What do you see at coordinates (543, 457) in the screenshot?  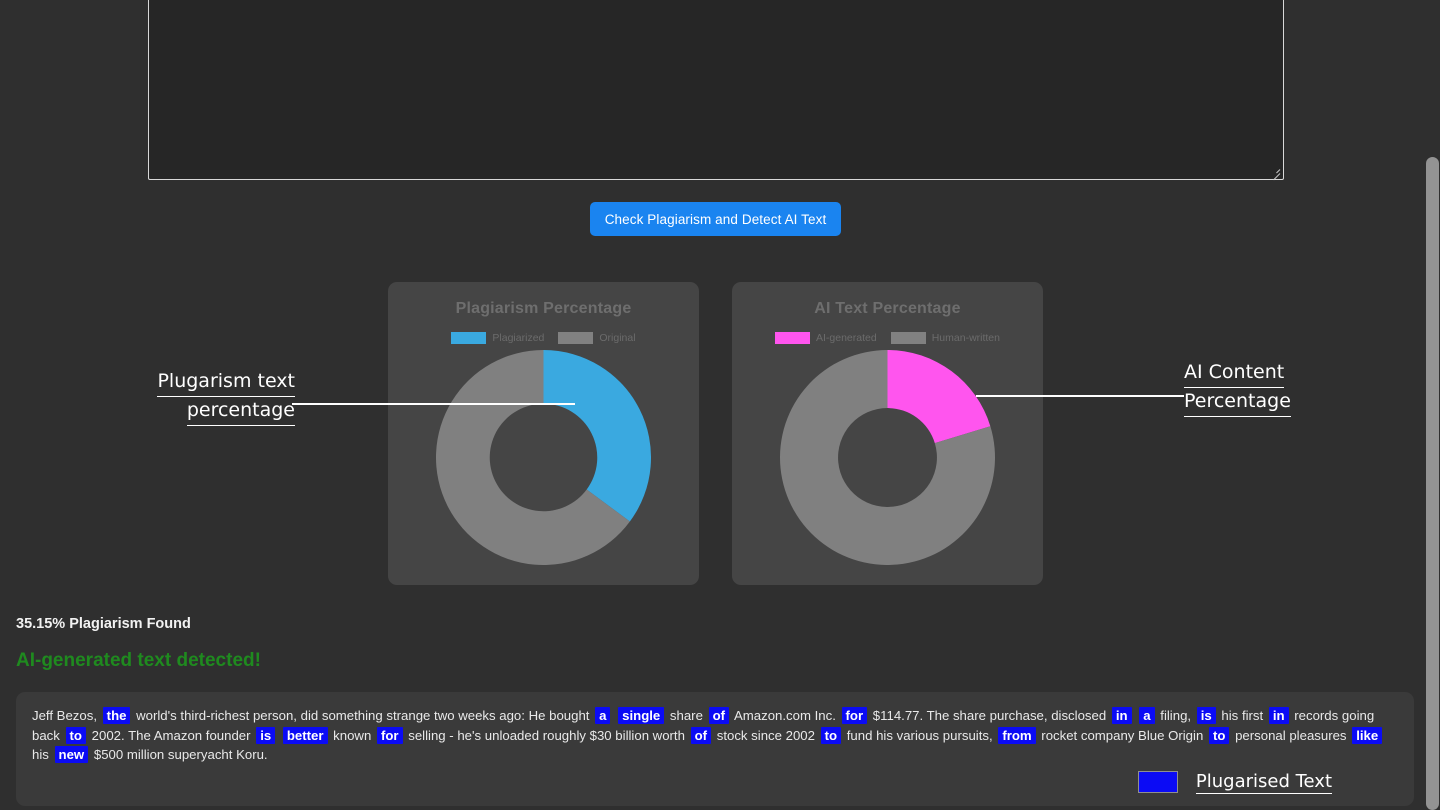 I see `plagiarism-donut-chart` at bounding box center [543, 457].